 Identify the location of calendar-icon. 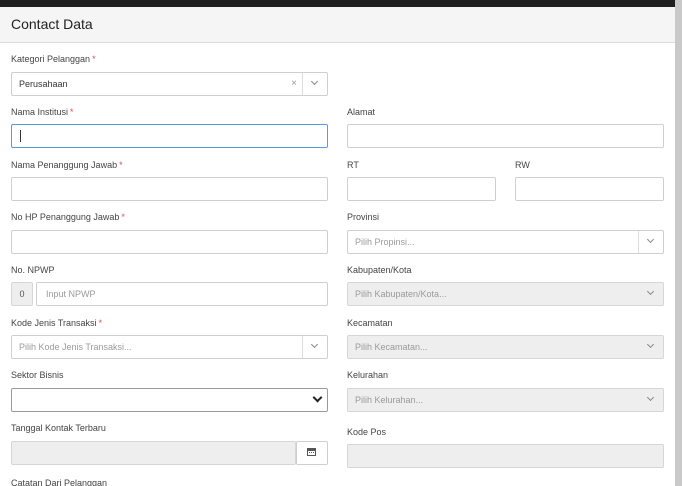
(311, 452).